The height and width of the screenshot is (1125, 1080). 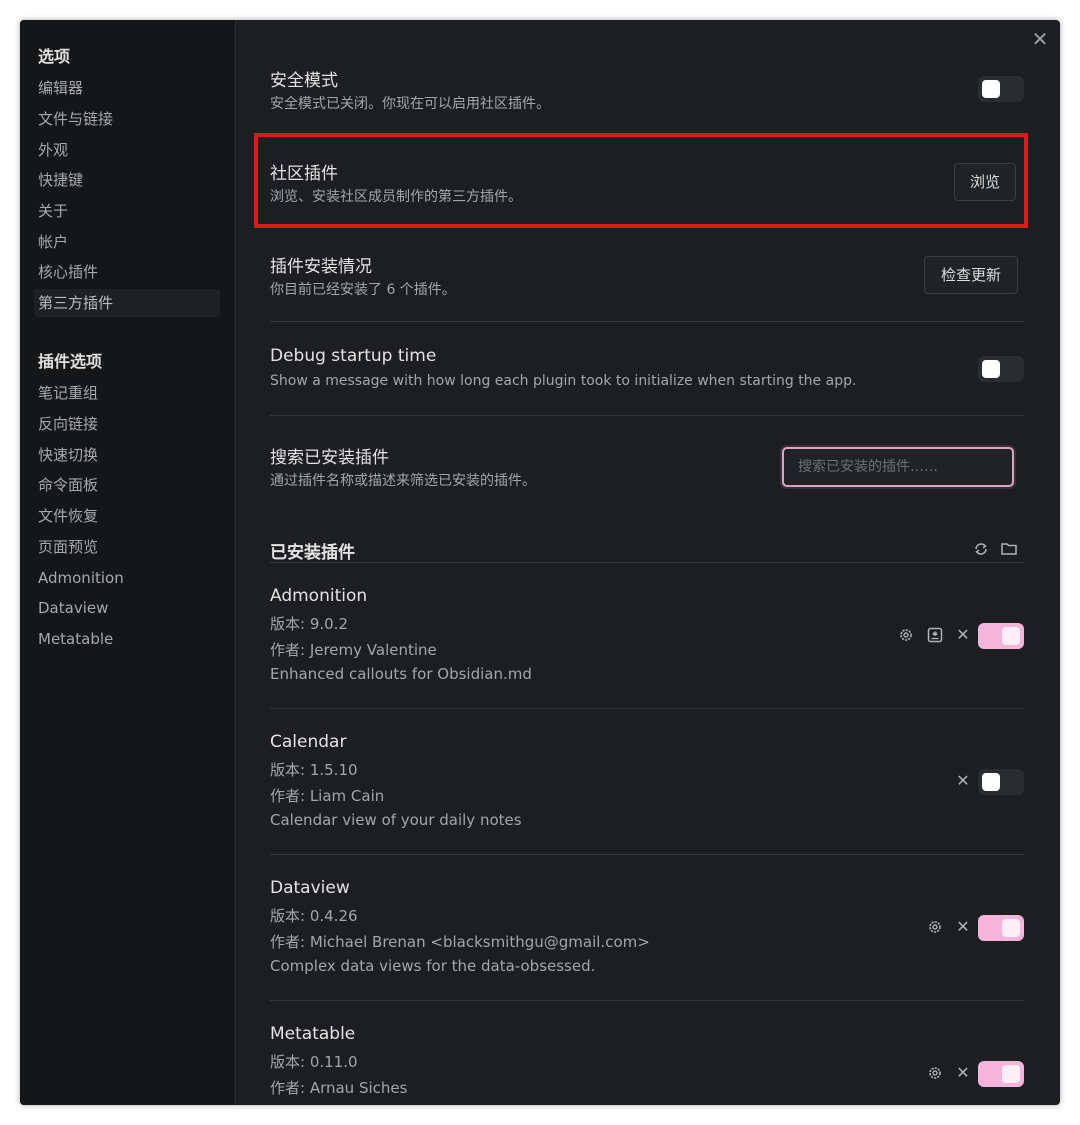 I want to click on plugin-version: 版本: 0.11.0, so click(x=314, y=1062).